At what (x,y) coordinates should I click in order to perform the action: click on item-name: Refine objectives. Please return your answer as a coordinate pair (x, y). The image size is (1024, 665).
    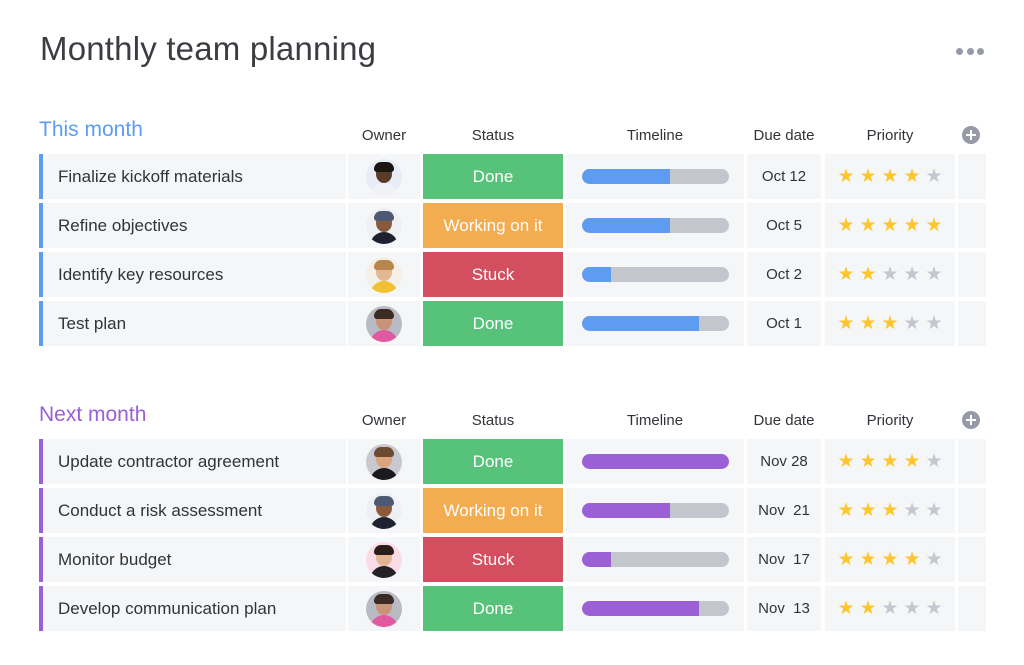
    Looking at the image, I should click on (122, 226).